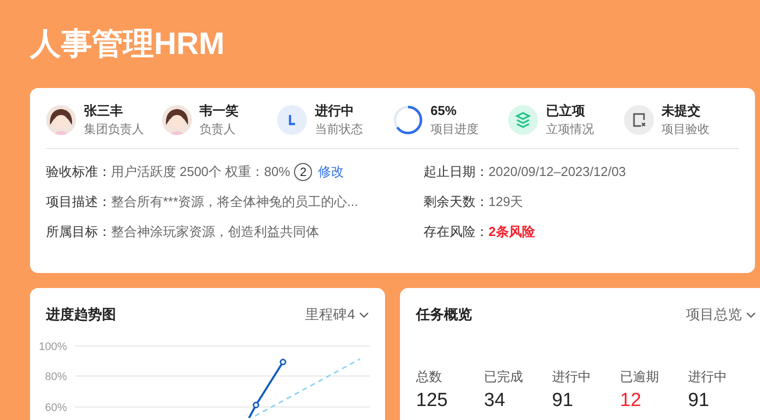  Describe the element at coordinates (429, 377) in the screenshot. I see `stat-label: 总数` at that location.